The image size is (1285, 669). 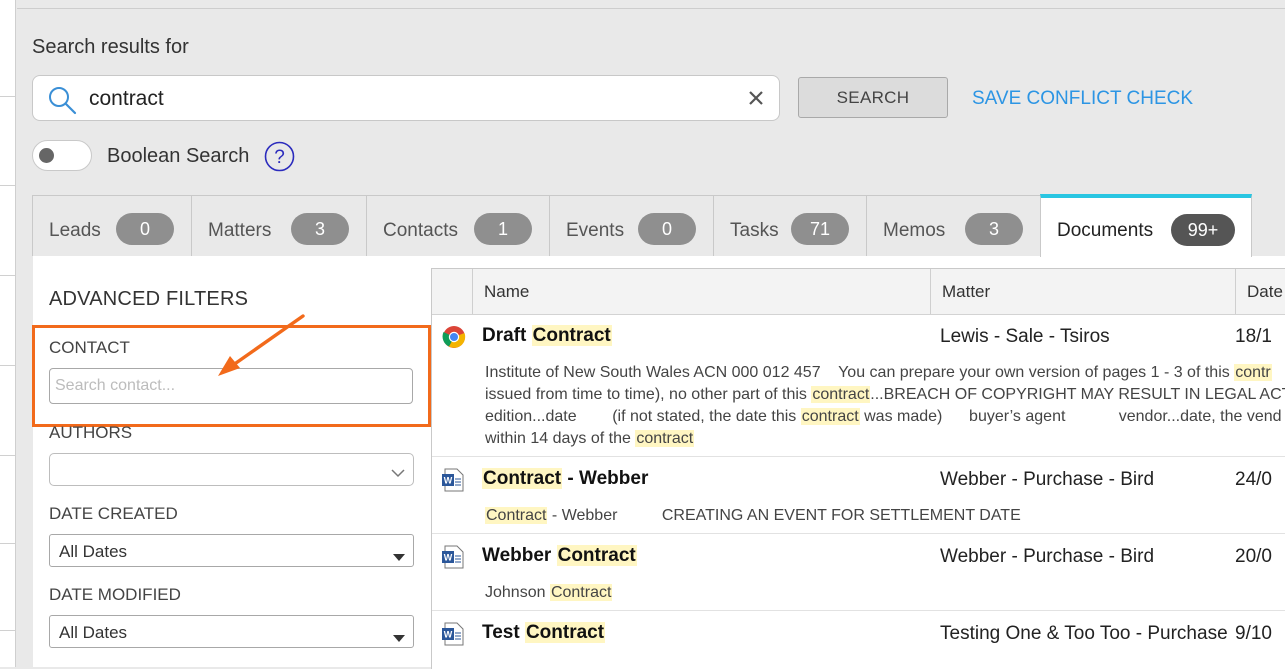 I want to click on search-results-label: Search results for, so click(x=110, y=47).